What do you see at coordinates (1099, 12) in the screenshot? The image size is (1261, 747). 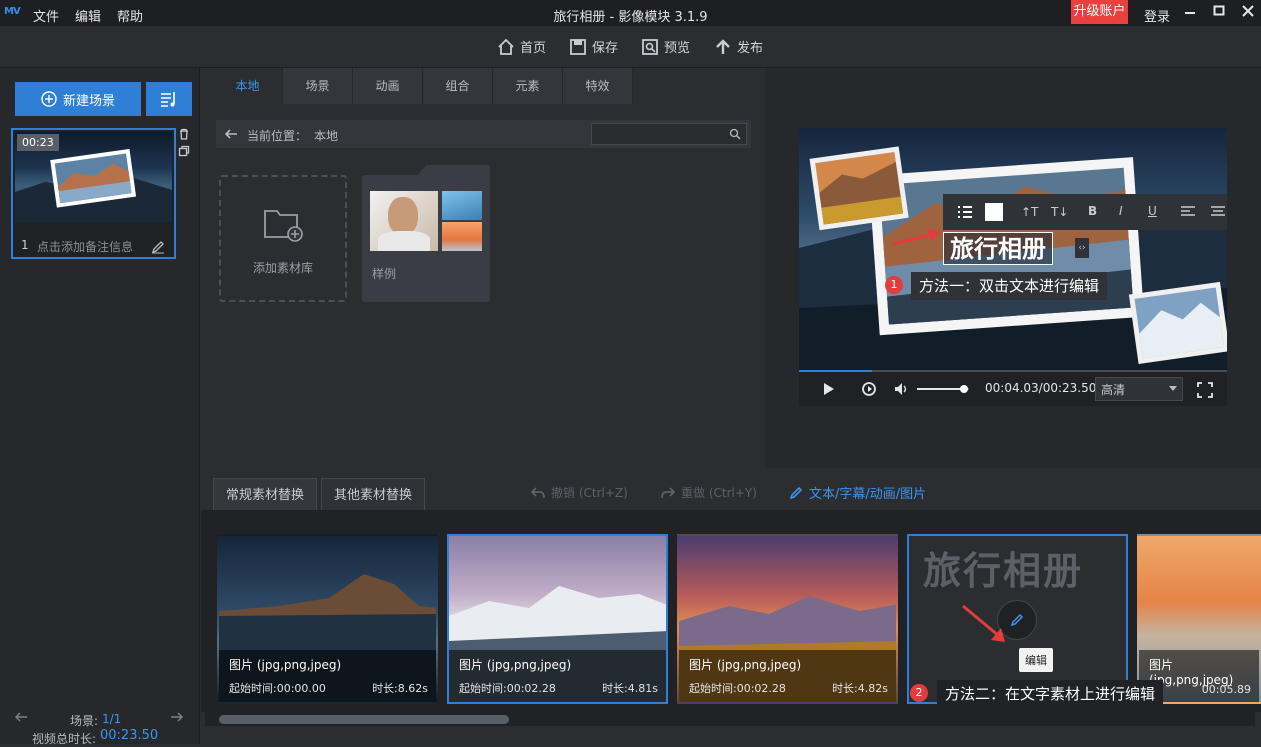 I see `upgrade-account-button: 升级账户` at bounding box center [1099, 12].